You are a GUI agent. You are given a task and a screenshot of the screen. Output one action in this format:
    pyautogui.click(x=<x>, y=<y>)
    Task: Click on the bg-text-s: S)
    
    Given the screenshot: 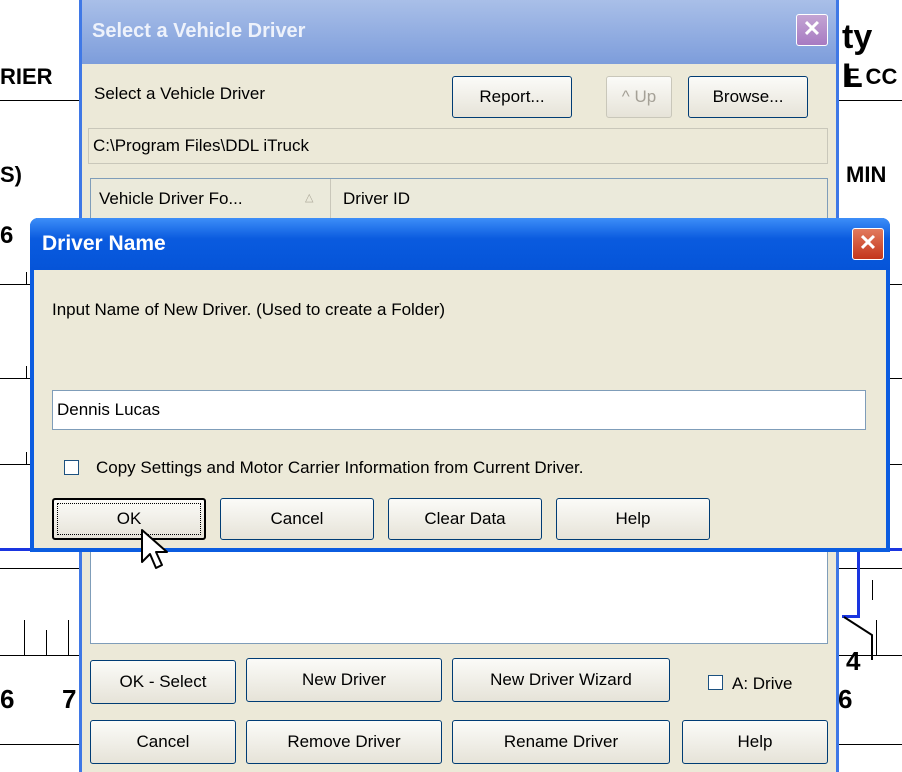 What is the action you would take?
    pyautogui.click(x=11, y=174)
    